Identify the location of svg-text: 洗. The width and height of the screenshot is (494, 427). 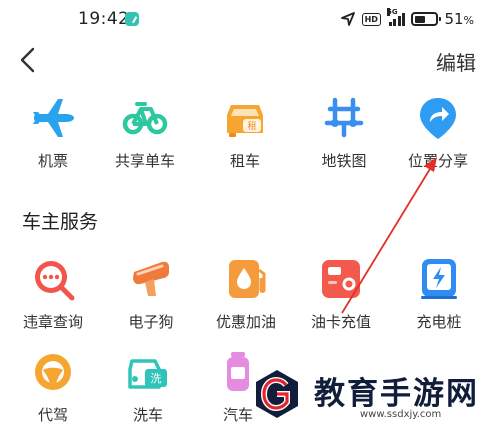
(156, 378).